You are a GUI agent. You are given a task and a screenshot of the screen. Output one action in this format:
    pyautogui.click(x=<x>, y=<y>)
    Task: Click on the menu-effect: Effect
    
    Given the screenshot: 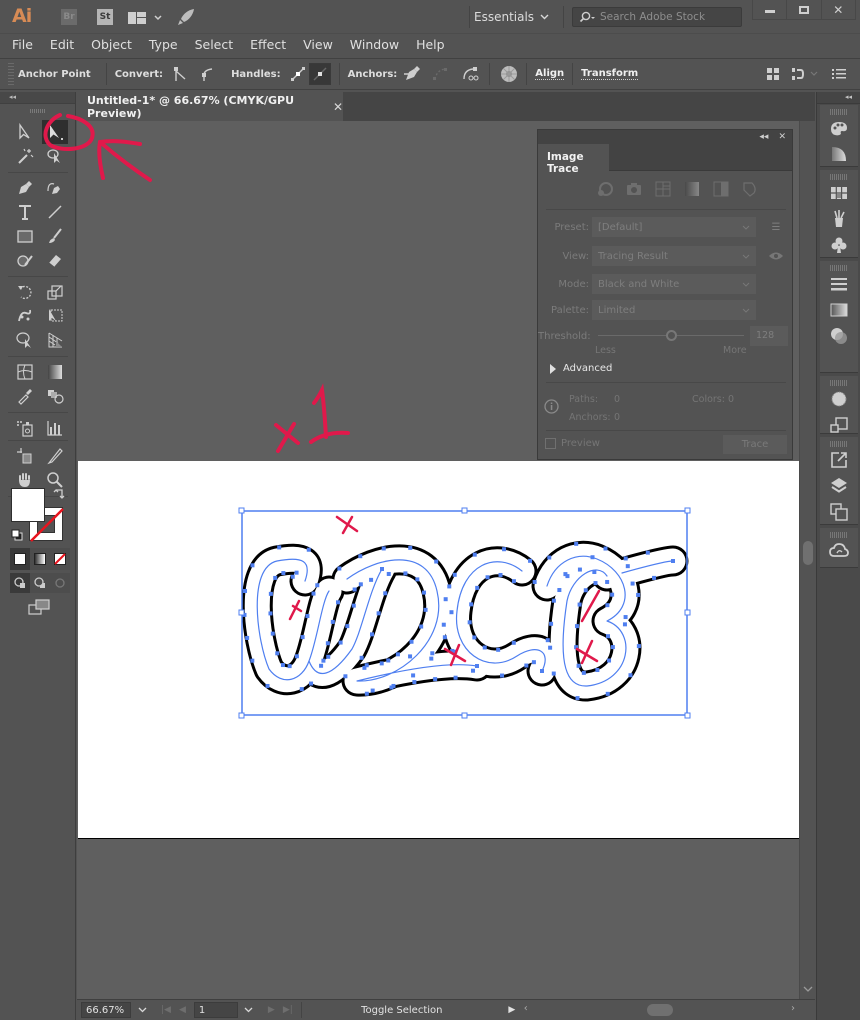 What is the action you would take?
    pyautogui.click(x=268, y=44)
    